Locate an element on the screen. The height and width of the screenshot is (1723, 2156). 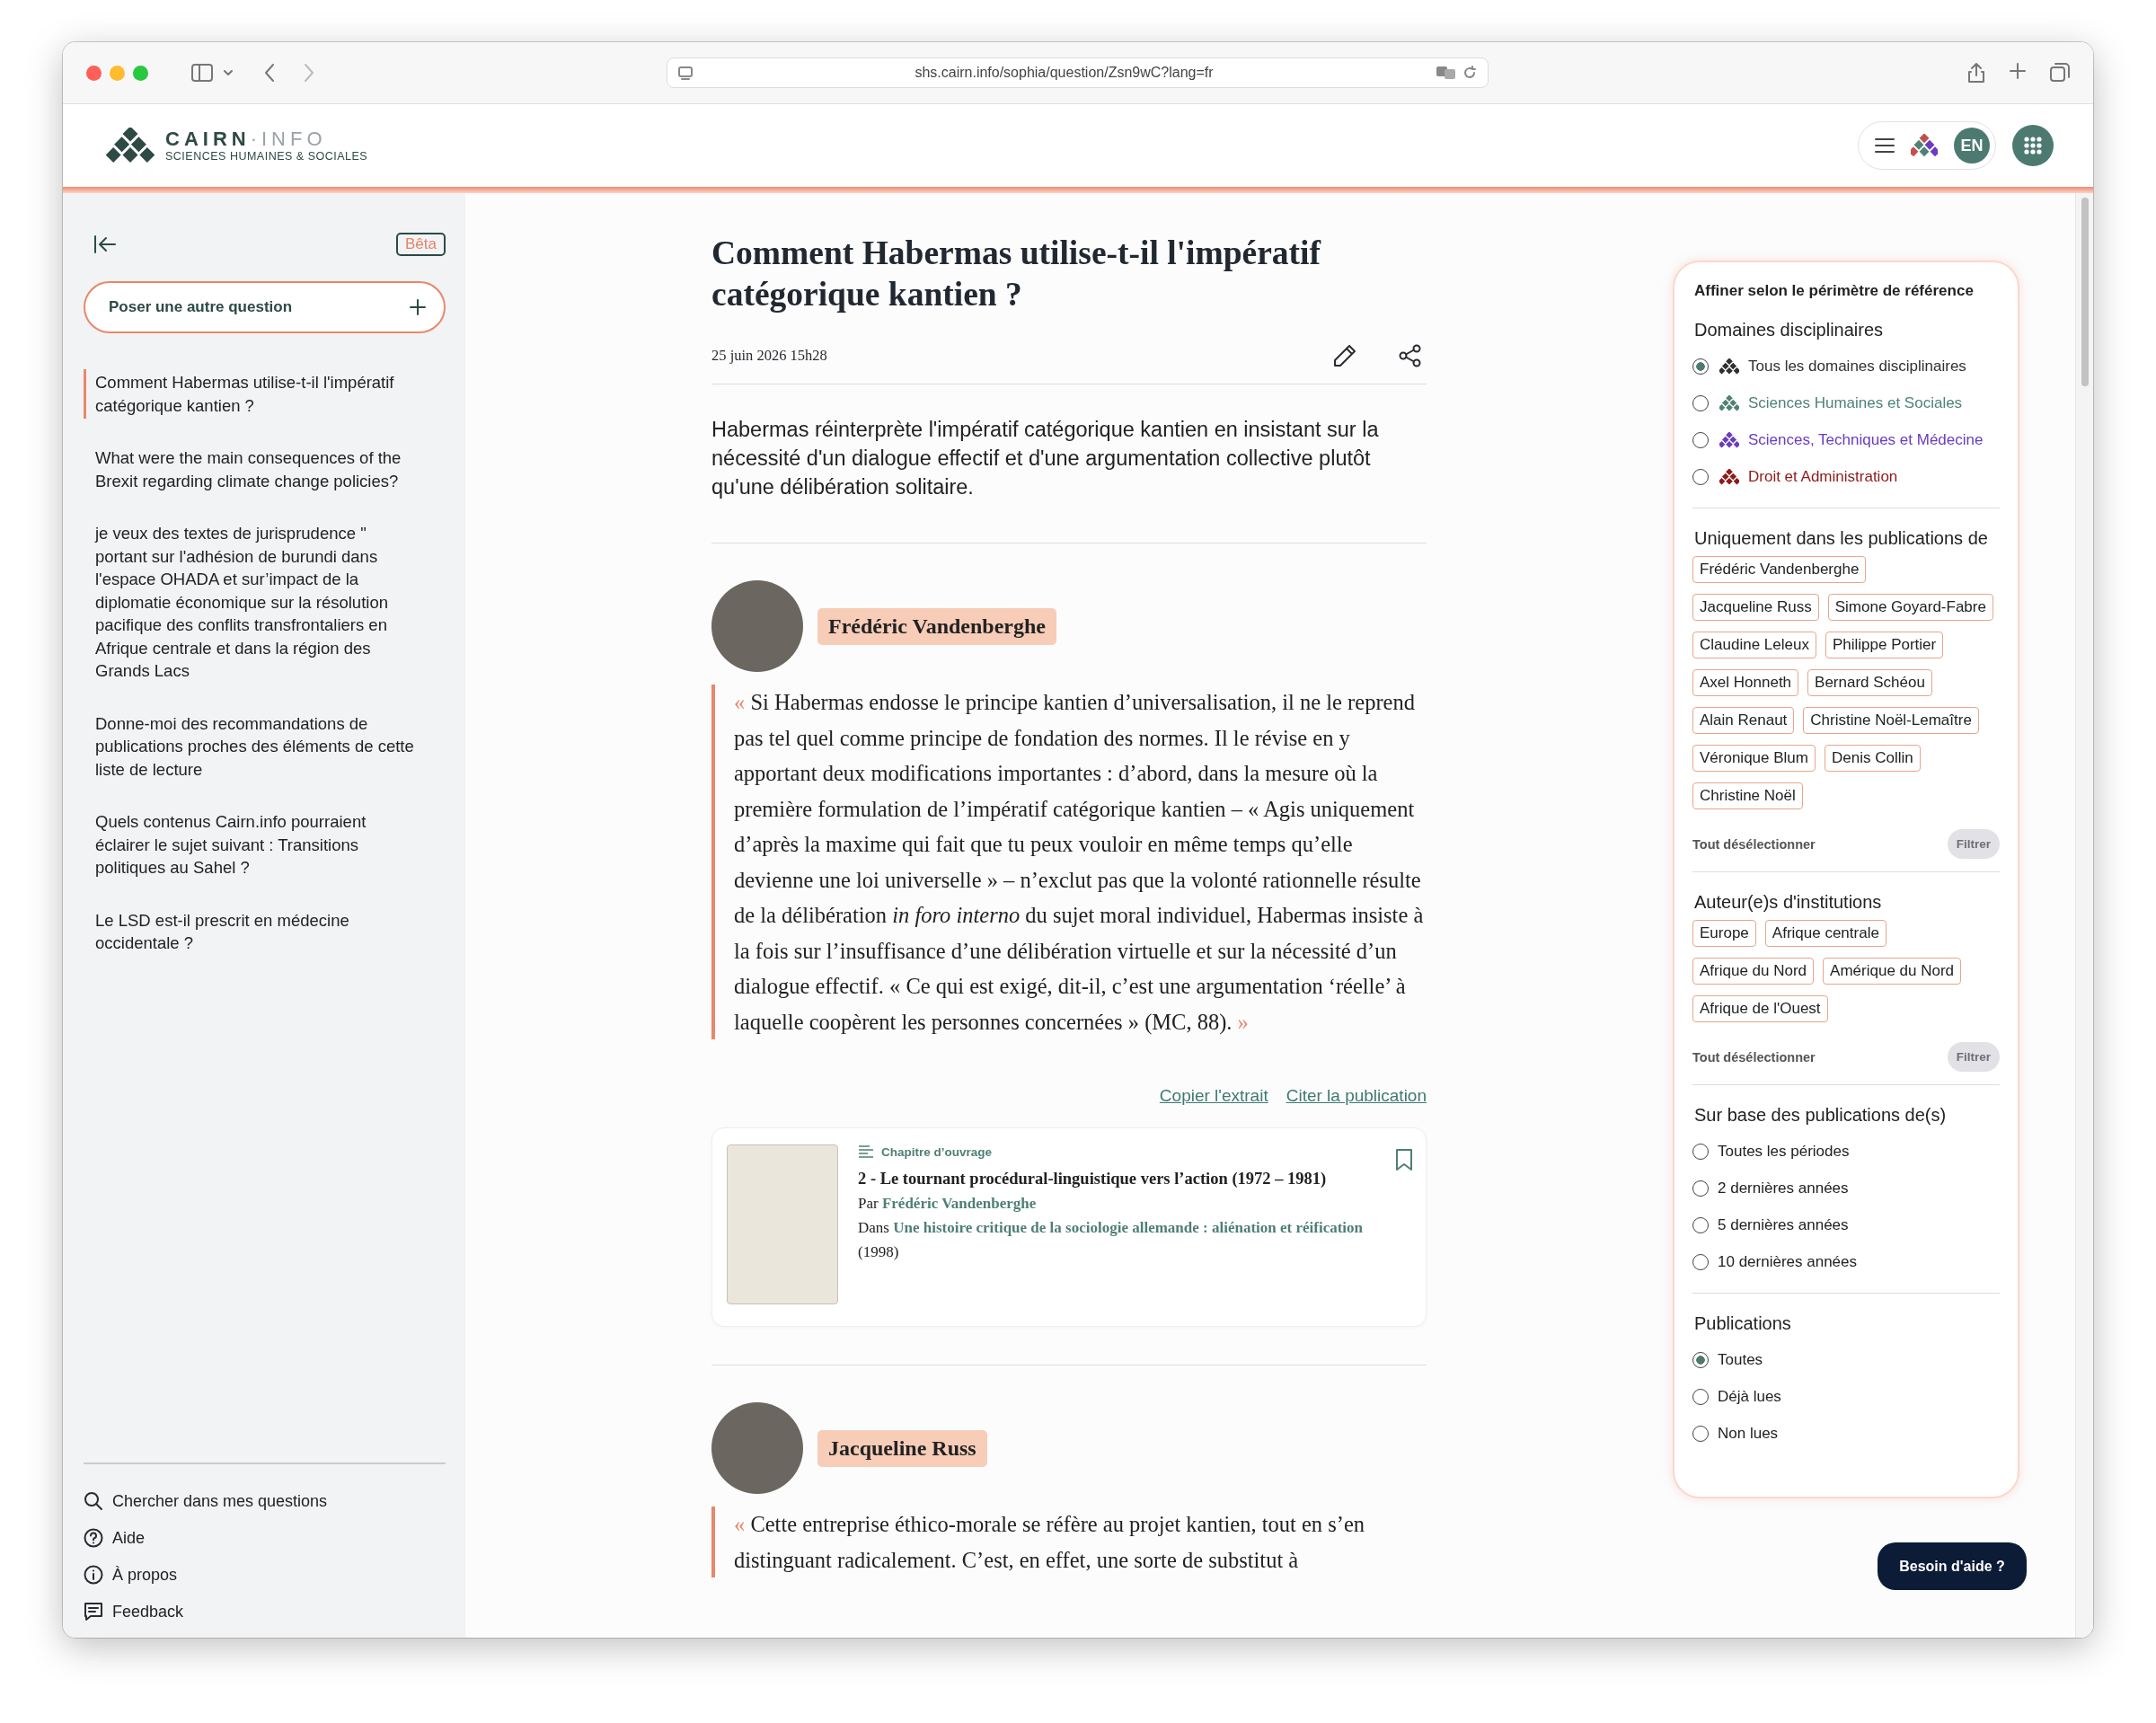
reload-icon is located at coordinates (1469, 73).